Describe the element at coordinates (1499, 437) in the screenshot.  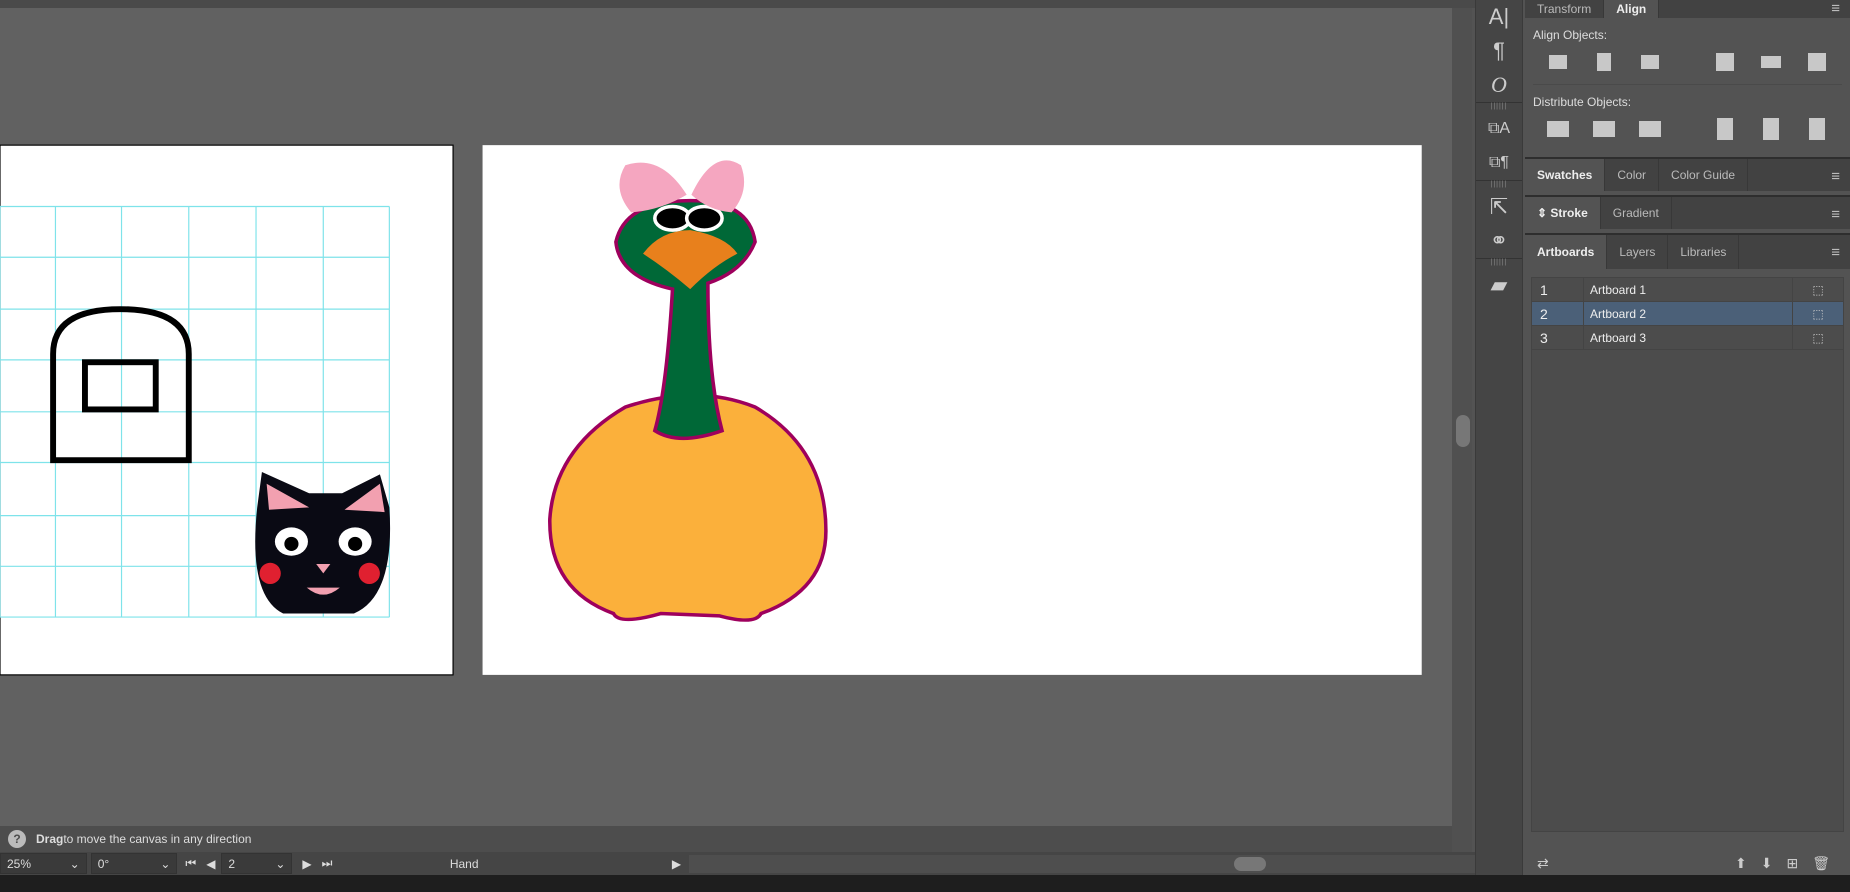
I see `panel-dock-icons: A| ¶ O |||||| ⧉A ⧉¶ |||||| ⇱ ⚭ |||||| ▰` at that location.